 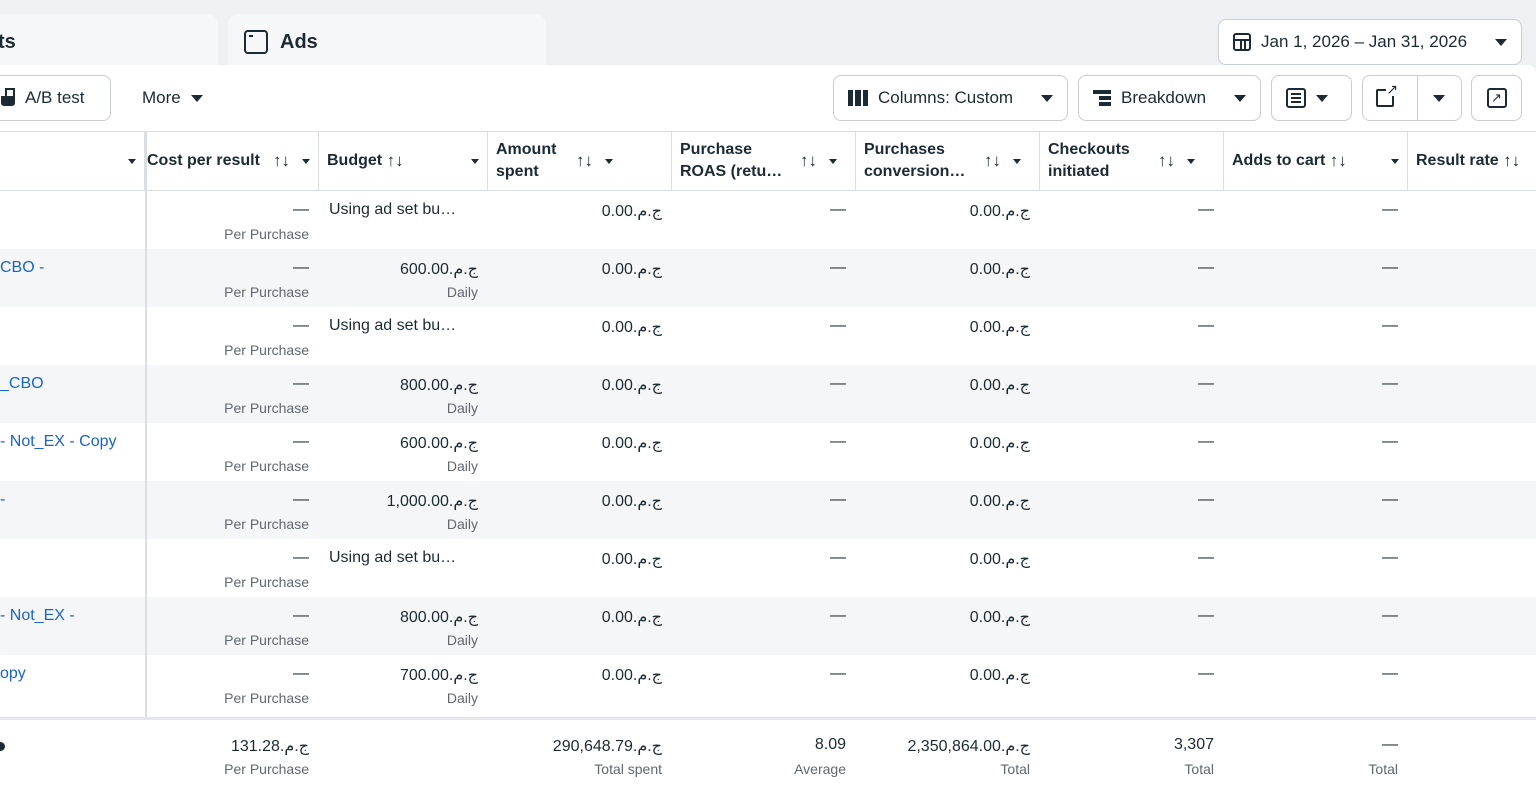 What do you see at coordinates (946, 97) in the screenshot?
I see `columns-label: Columns: Custom` at bounding box center [946, 97].